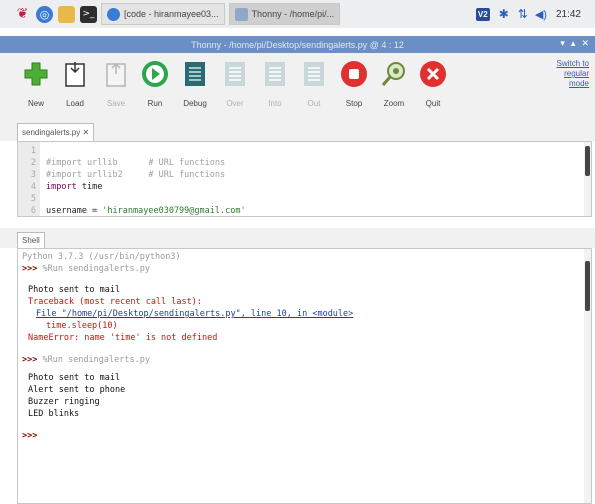  What do you see at coordinates (235, 74) in the screenshot?
I see `step-over-icon` at bounding box center [235, 74].